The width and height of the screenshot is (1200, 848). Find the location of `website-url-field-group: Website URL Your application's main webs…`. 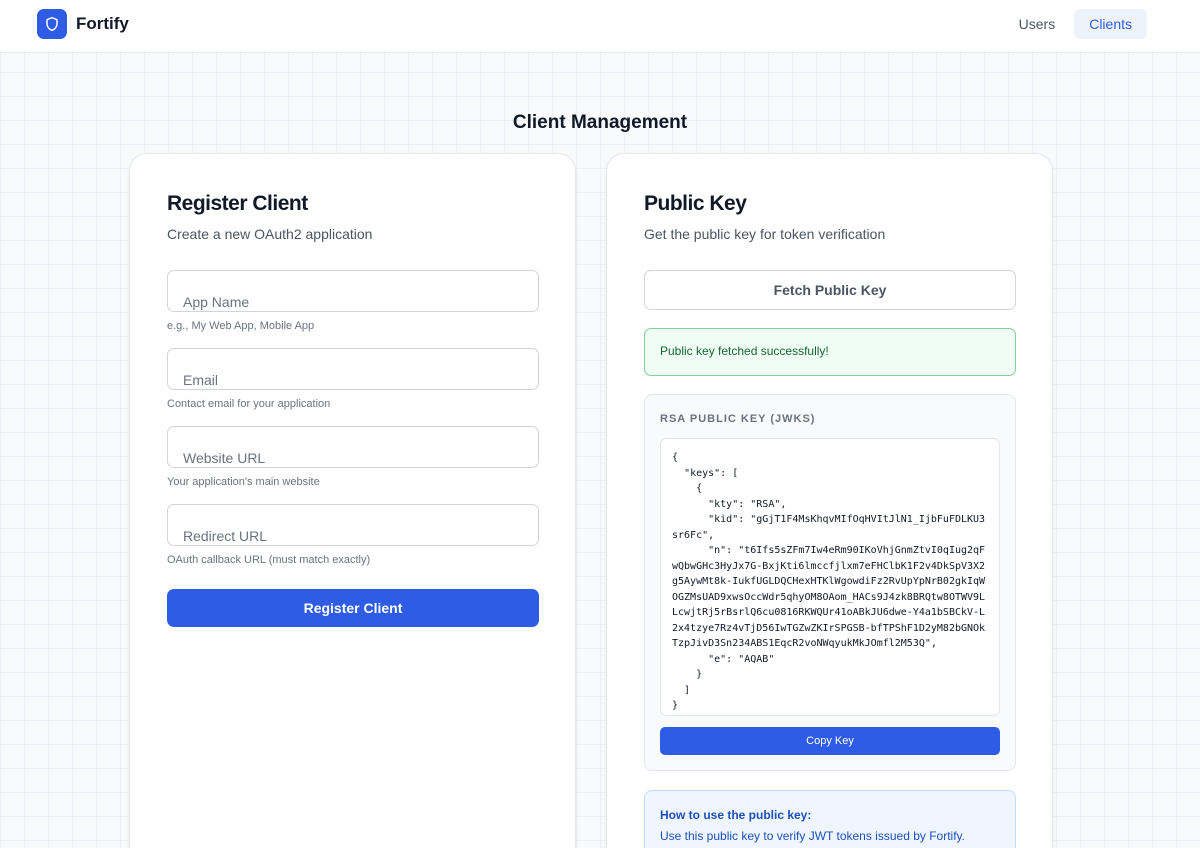

website-url-field-group: Website URL Your application's main webs… is located at coordinates (353, 457).